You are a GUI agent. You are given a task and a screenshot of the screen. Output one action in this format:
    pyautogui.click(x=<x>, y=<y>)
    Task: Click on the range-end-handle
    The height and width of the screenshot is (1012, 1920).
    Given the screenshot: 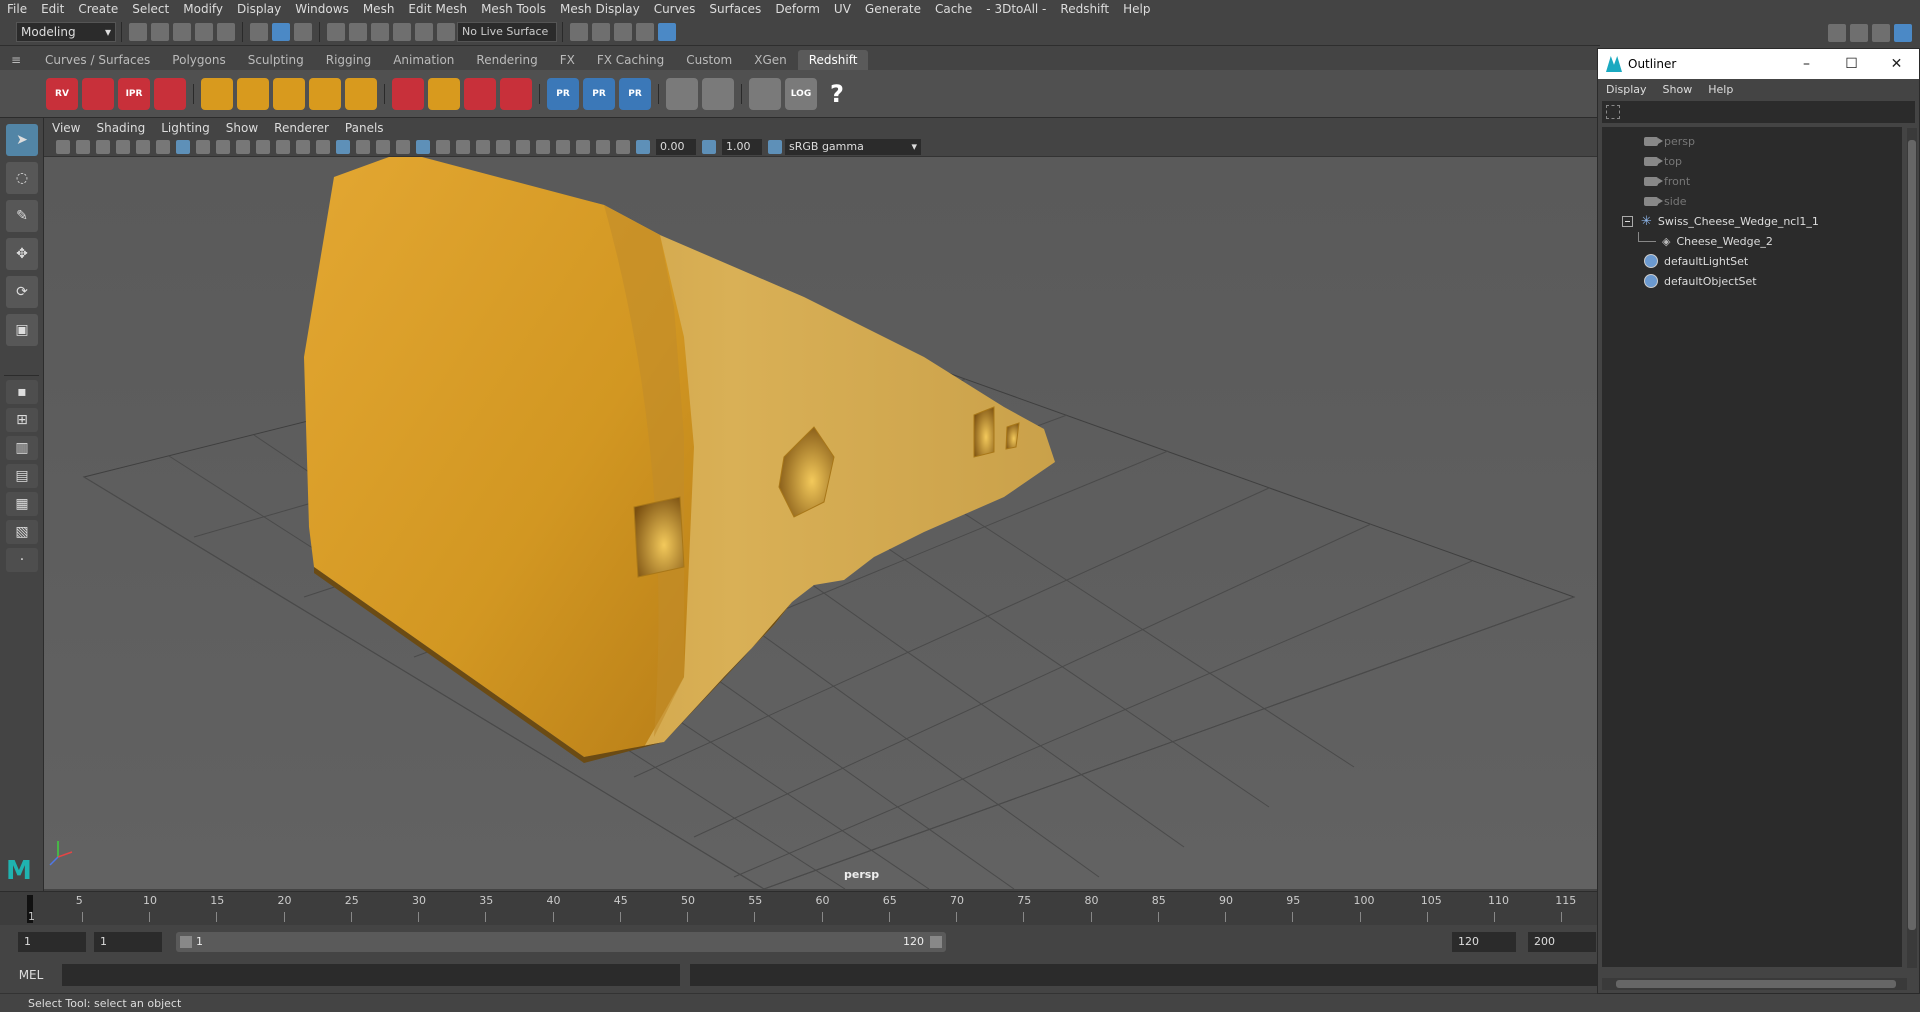 What is the action you would take?
    pyautogui.click(x=936, y=942)
    